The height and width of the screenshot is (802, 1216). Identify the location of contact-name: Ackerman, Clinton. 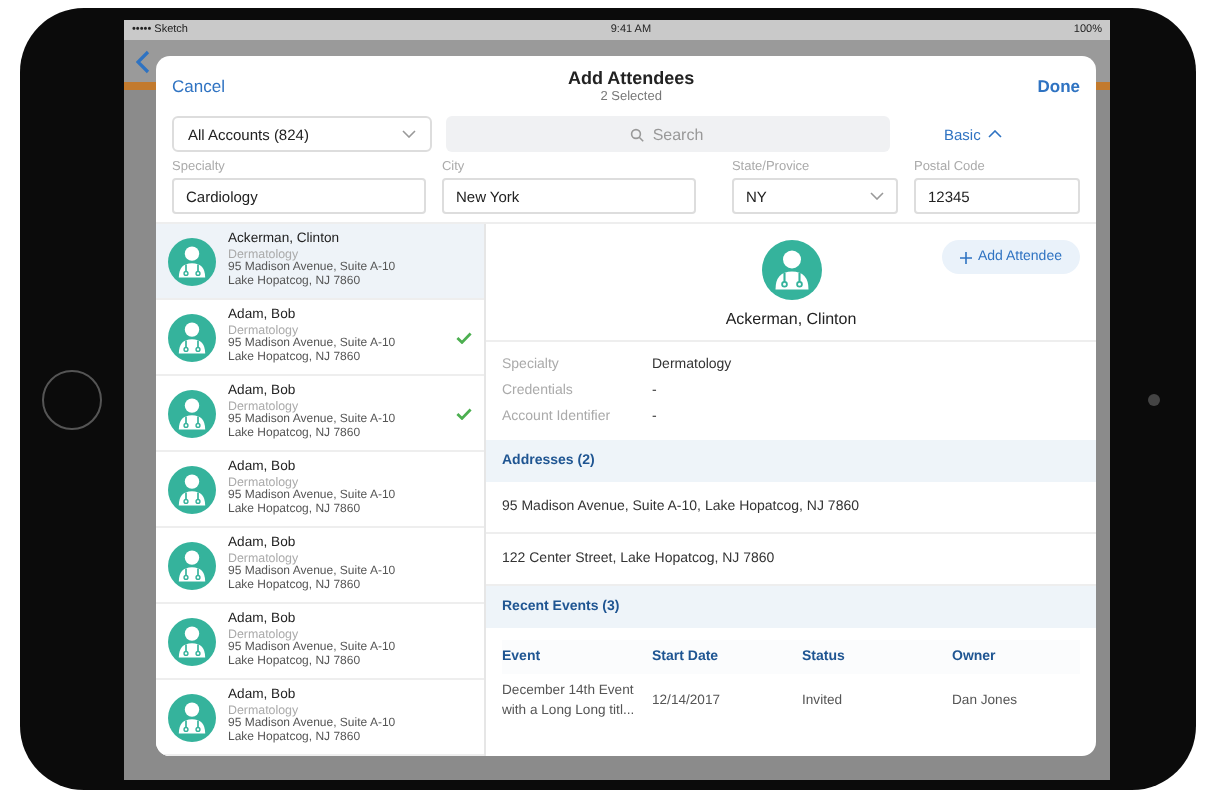
(791, 319).